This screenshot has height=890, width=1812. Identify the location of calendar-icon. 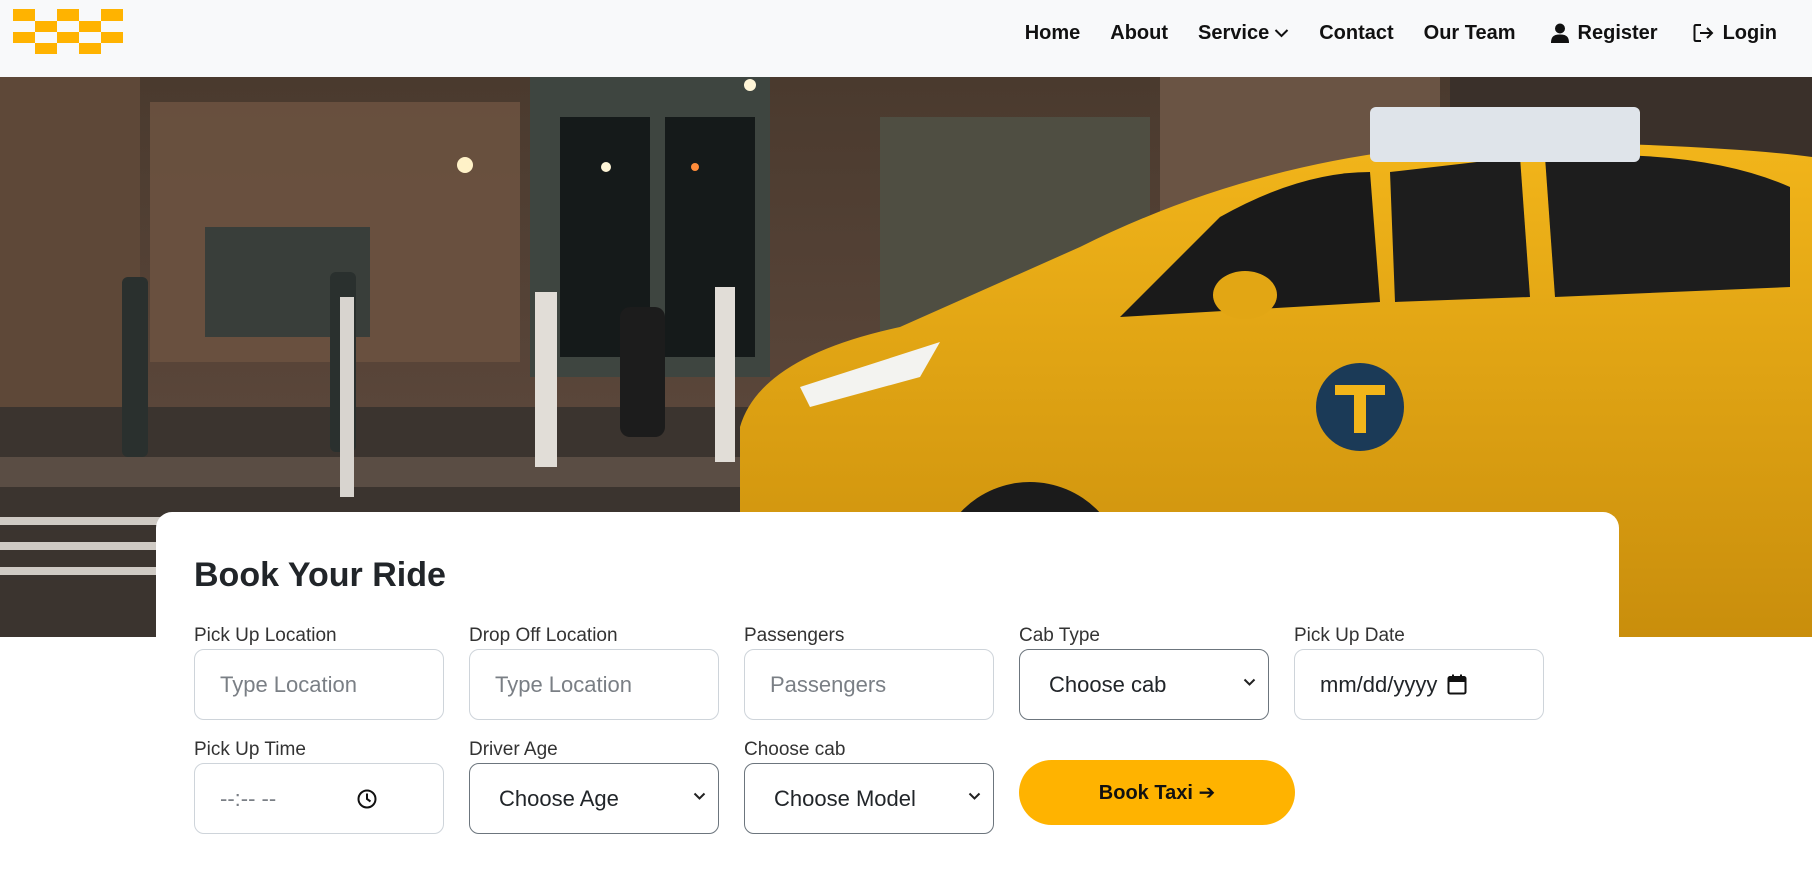
(1457, 684).